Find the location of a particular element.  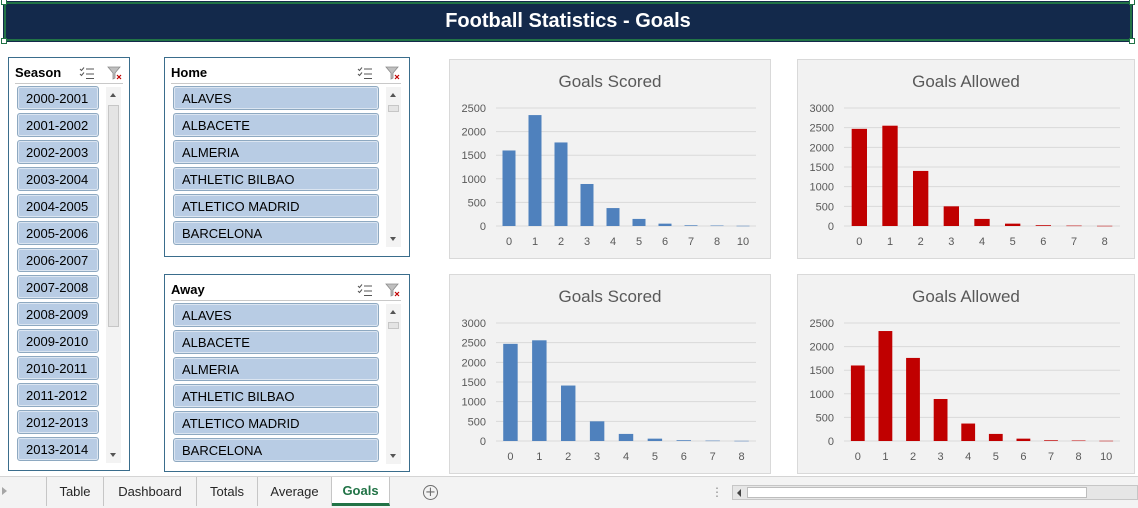

horizontal-scrollbar is located at coordinates (935, 492).